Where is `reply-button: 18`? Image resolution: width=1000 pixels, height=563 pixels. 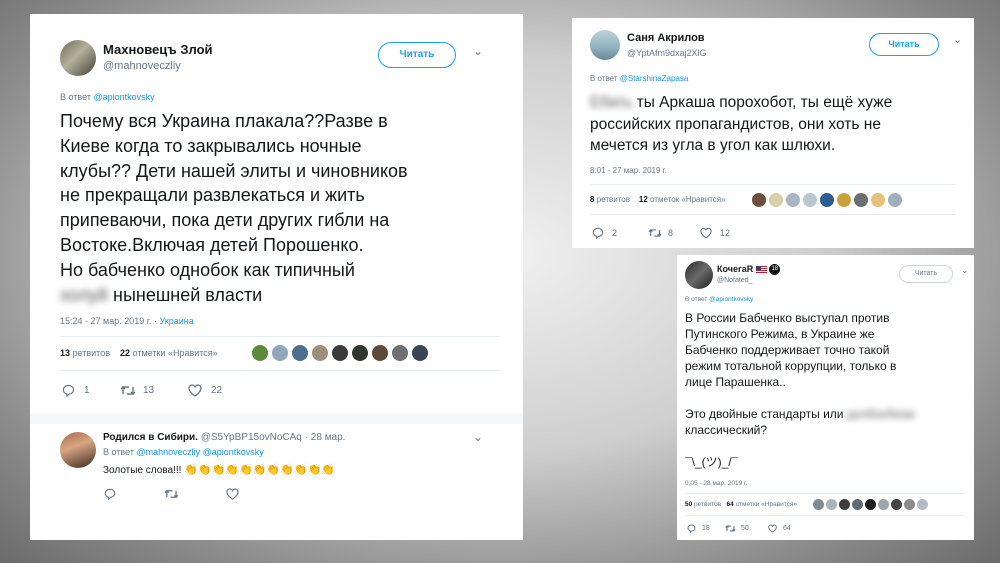 reply-button: 18 is located at coordinates (698, 528).